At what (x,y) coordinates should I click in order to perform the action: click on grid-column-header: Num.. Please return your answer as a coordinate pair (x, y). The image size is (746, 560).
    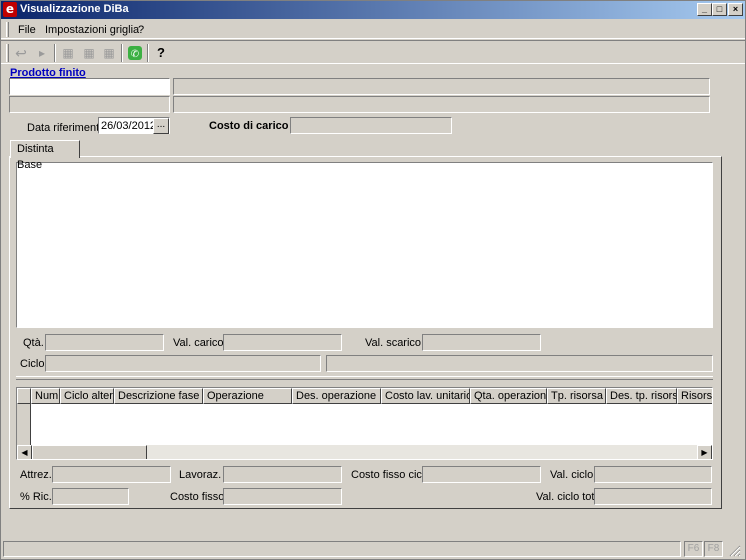
    Looking at the image, I should click on (45, 396).